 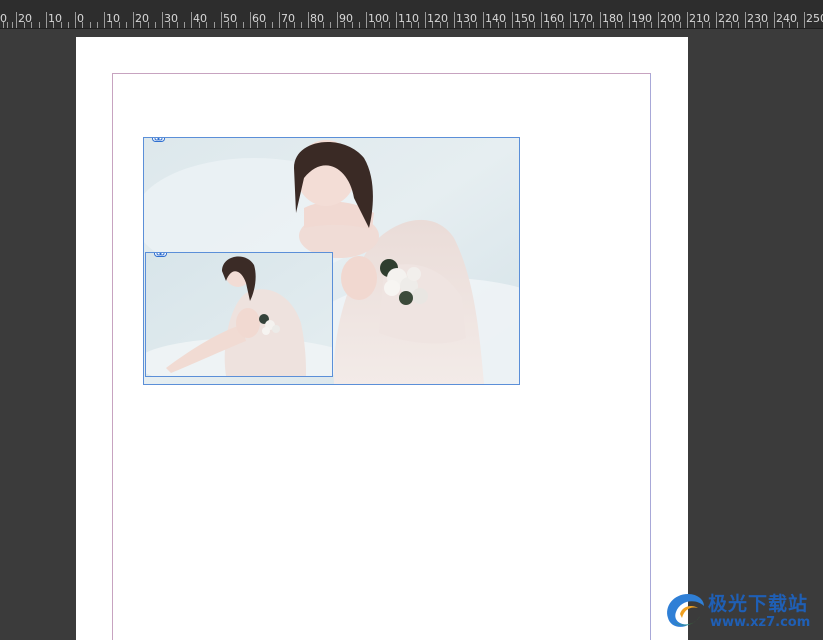 What do you see at coordinates (757, 18) in the screenshot?
I see `ruler-label: 230` at bounding box center [757, 18].